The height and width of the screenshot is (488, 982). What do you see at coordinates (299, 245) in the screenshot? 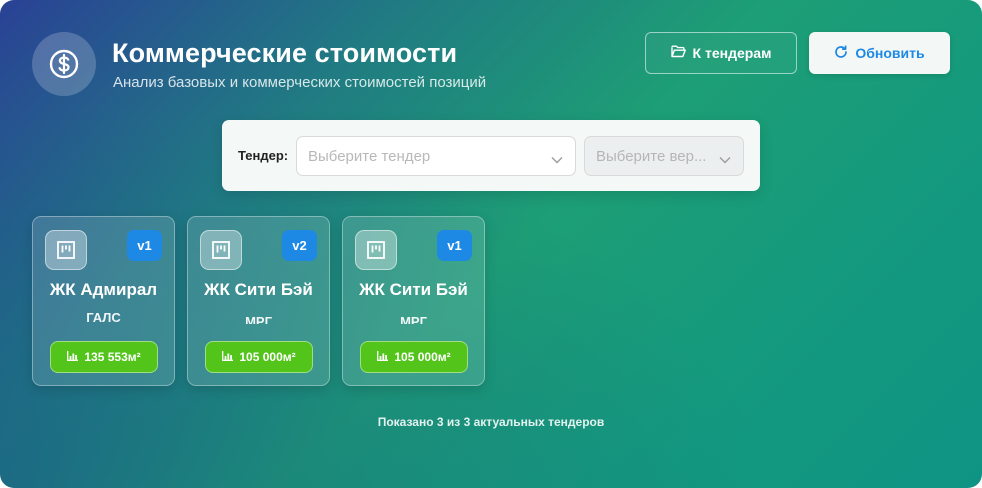
I see `version-badge: v2` at bounding box center [299, 245].